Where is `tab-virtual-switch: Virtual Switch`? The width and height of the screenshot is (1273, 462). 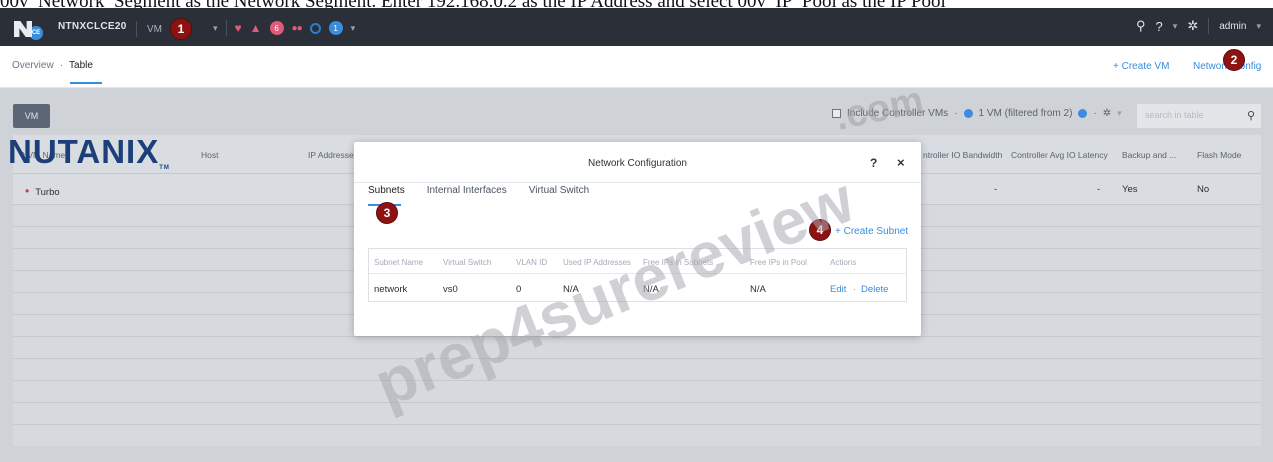 tab-virtual-switch: Virtual Switch is located at coordinates (559, 190).